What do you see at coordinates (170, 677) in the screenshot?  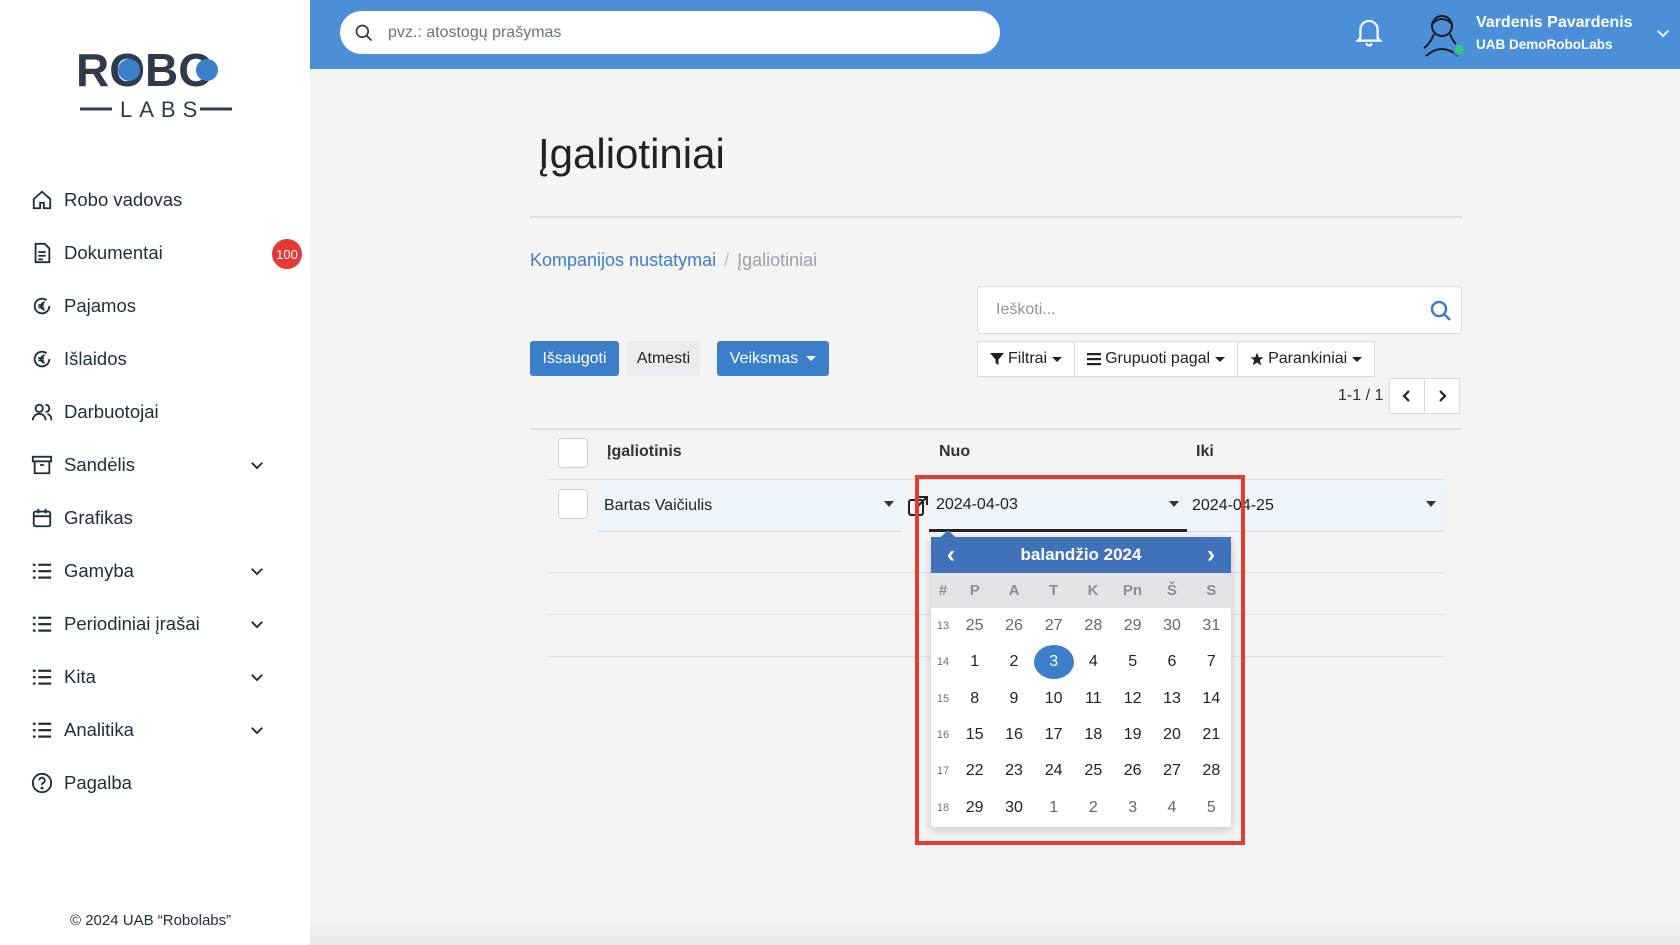 I see `sidebar-item-kita: Kita` at bounding box center [170, 677].